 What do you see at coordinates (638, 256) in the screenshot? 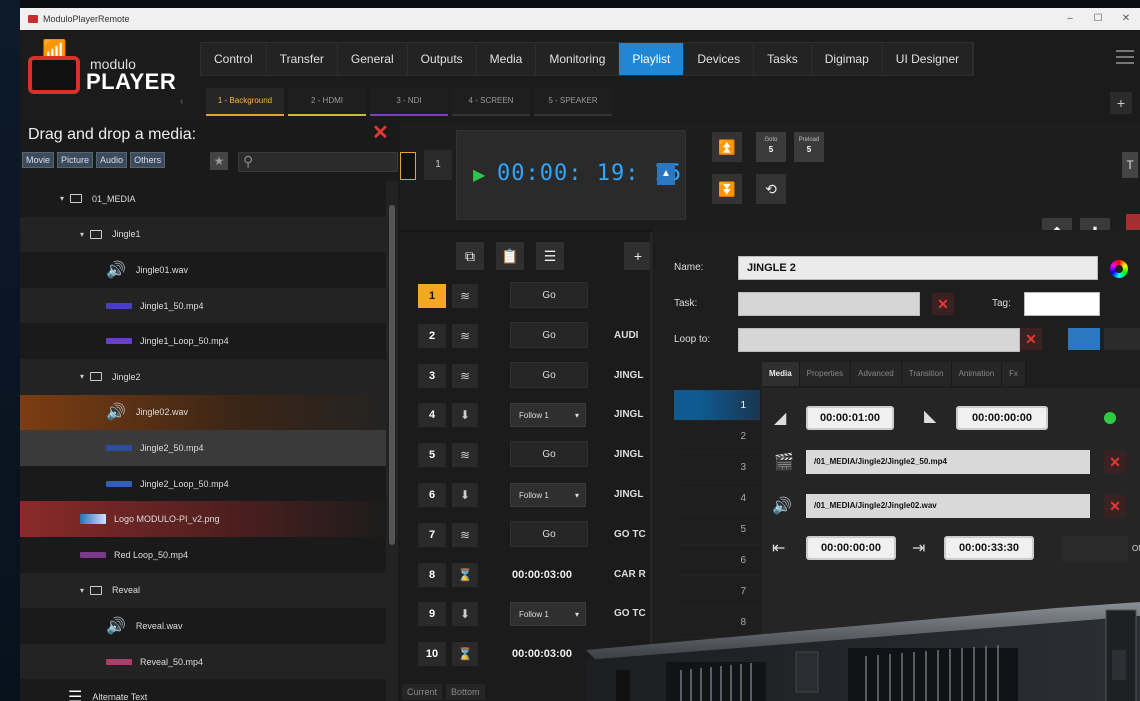
I see `add-item-button: +` at bounding box center [638, 256].